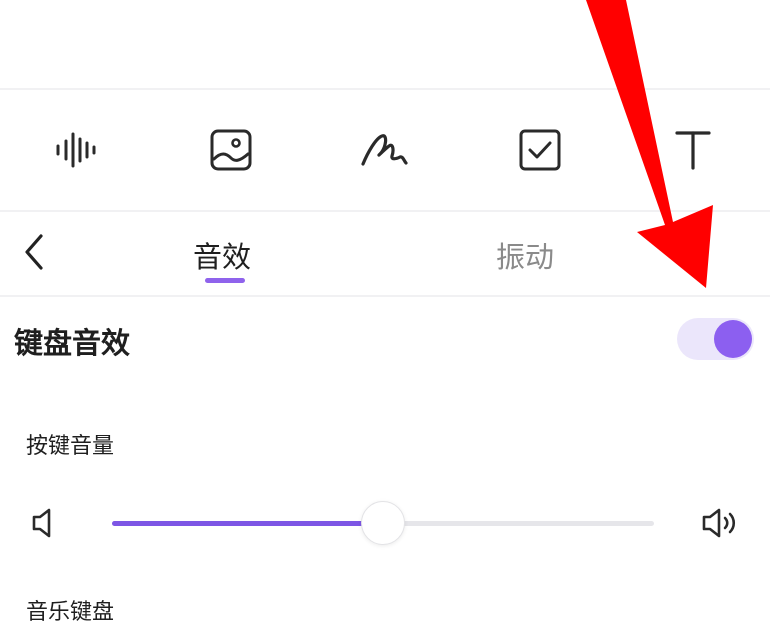 The width and height of the screenshot is (770, 637). What do you see at coordinates (525, 254) in the screenshot?
I see `tab-vibration: 振动` at bounding box center [525, 254].